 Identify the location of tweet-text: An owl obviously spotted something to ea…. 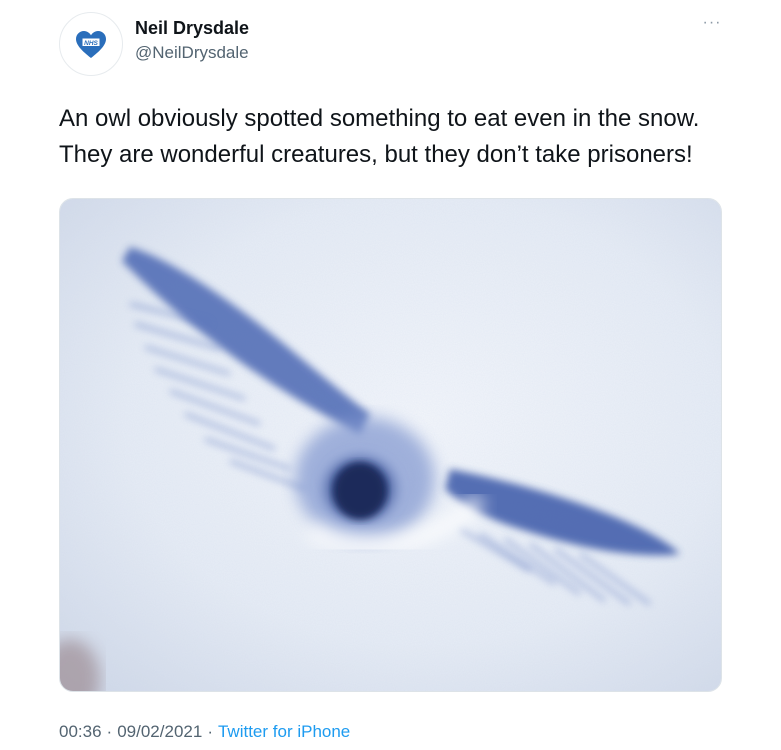
(409, 137).